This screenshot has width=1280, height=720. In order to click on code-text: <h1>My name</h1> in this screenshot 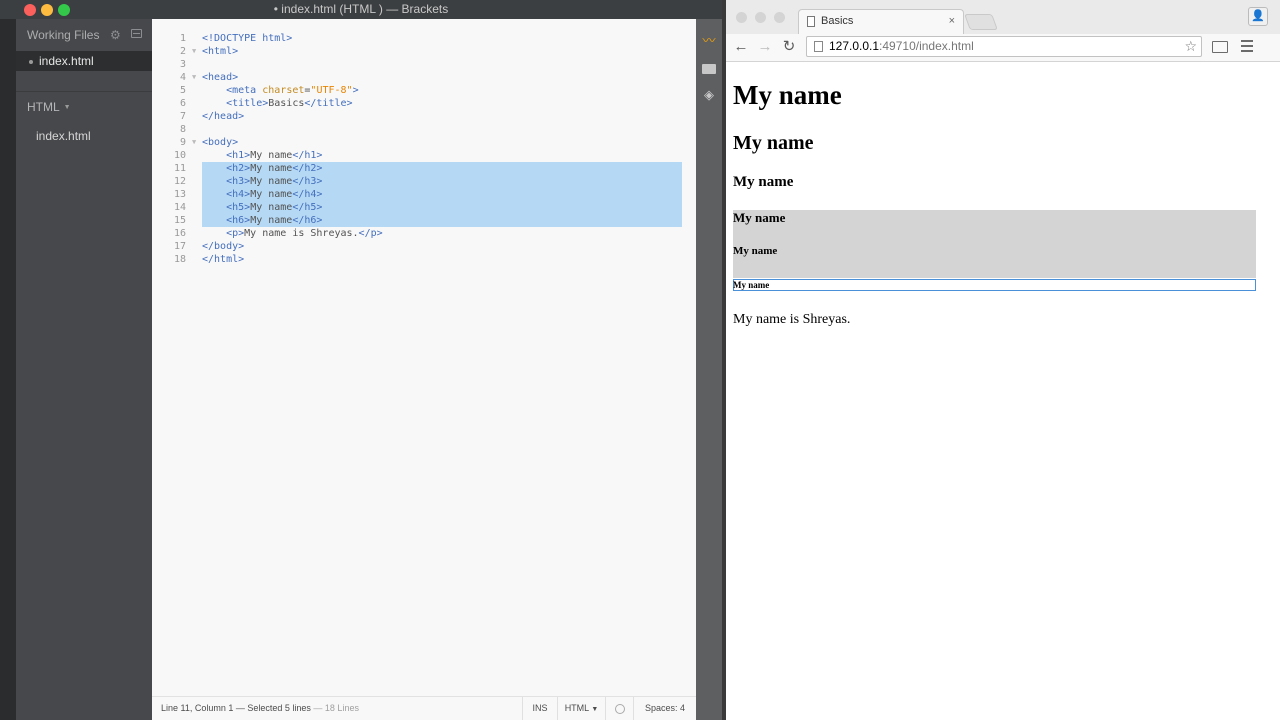, I will do `click(274, 155)`.